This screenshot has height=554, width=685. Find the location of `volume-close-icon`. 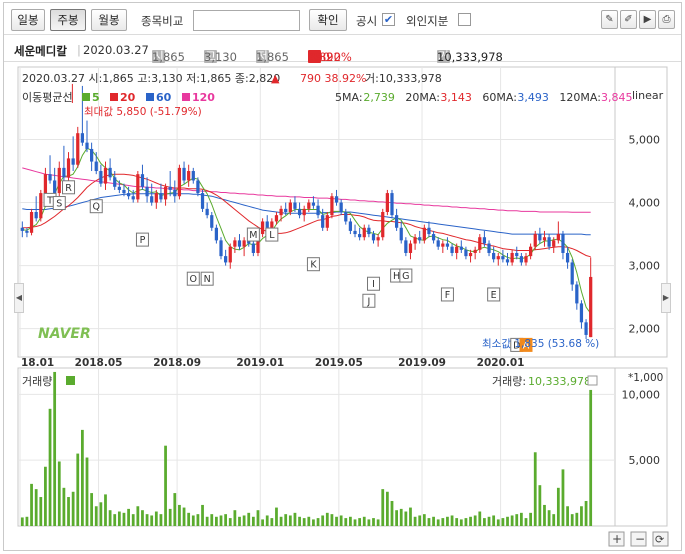

volume-close-icon is located at coordinates (592, 380).